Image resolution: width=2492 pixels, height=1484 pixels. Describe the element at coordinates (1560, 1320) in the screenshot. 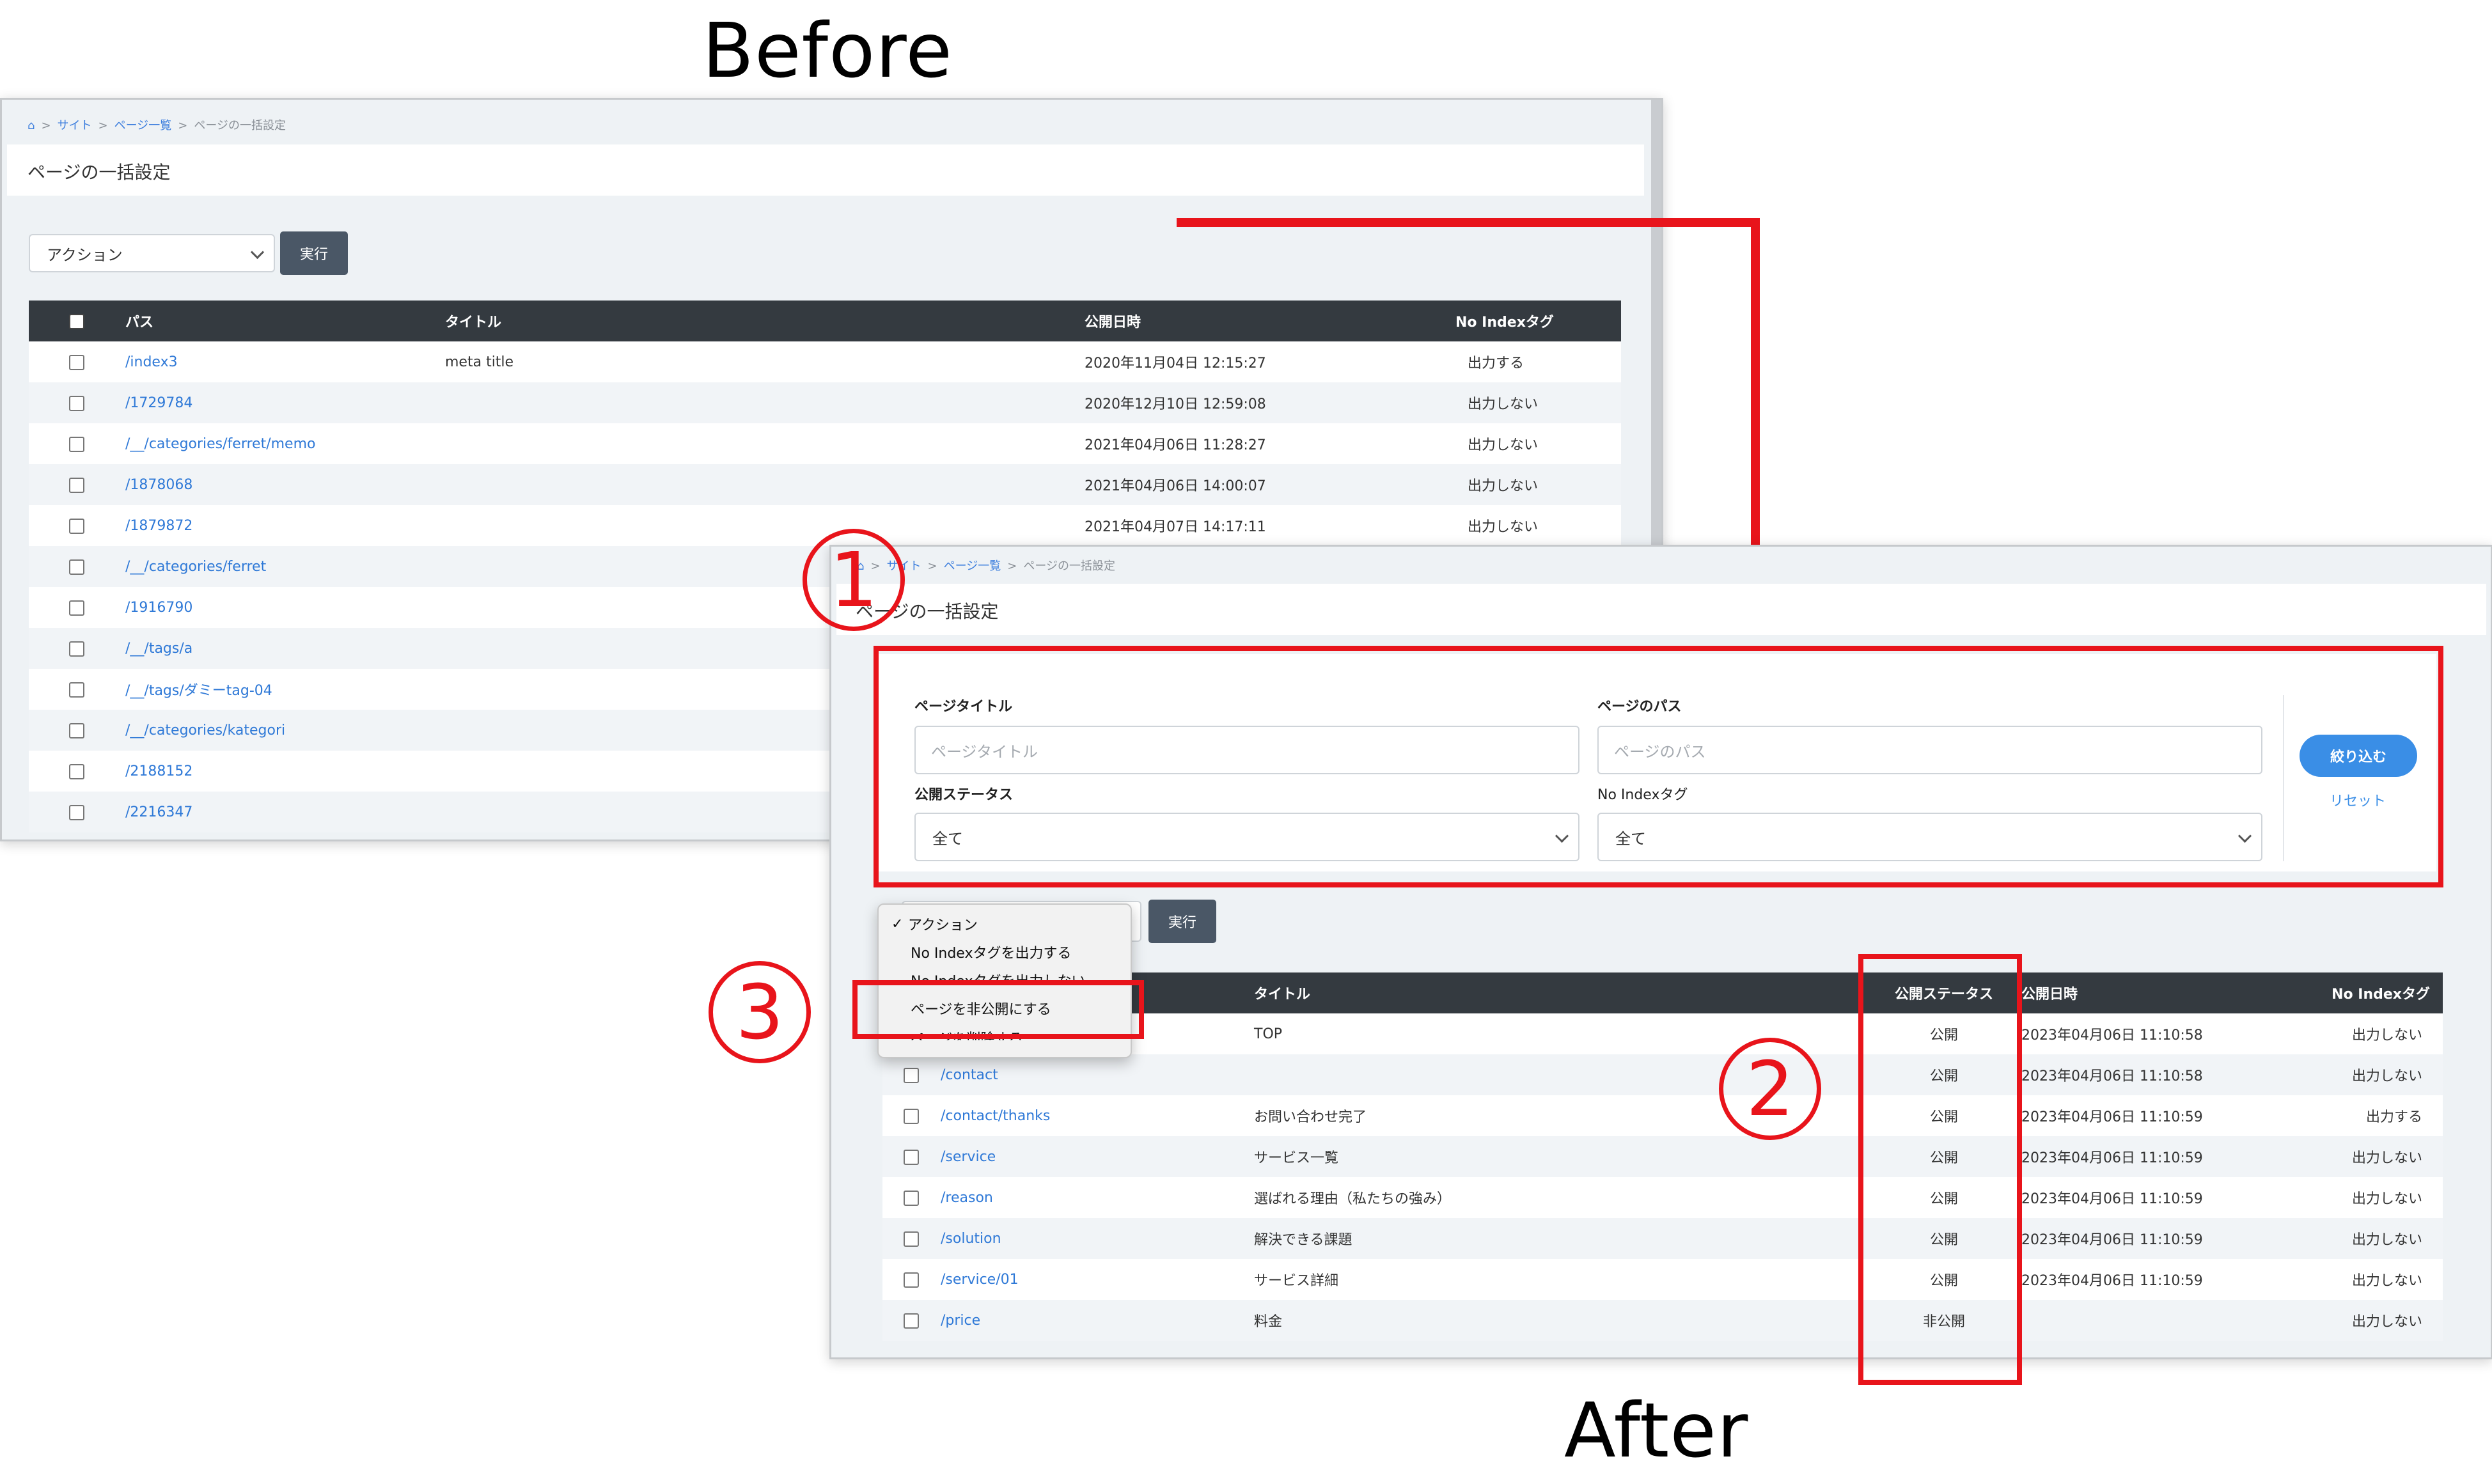

I see `title-cell: 料金` at that location.